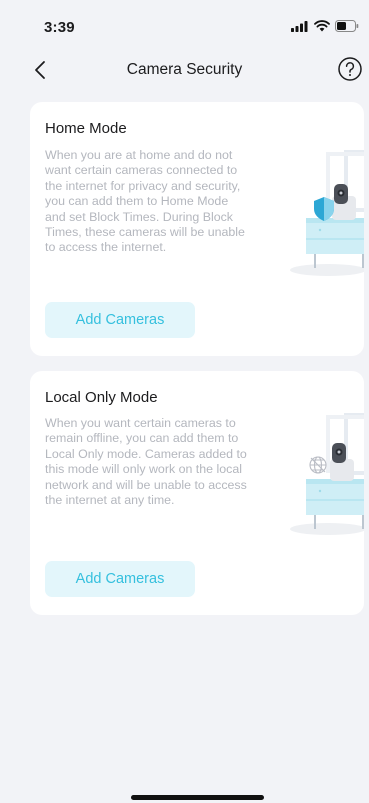  I want to click on battery-icon, so click(347, 26).